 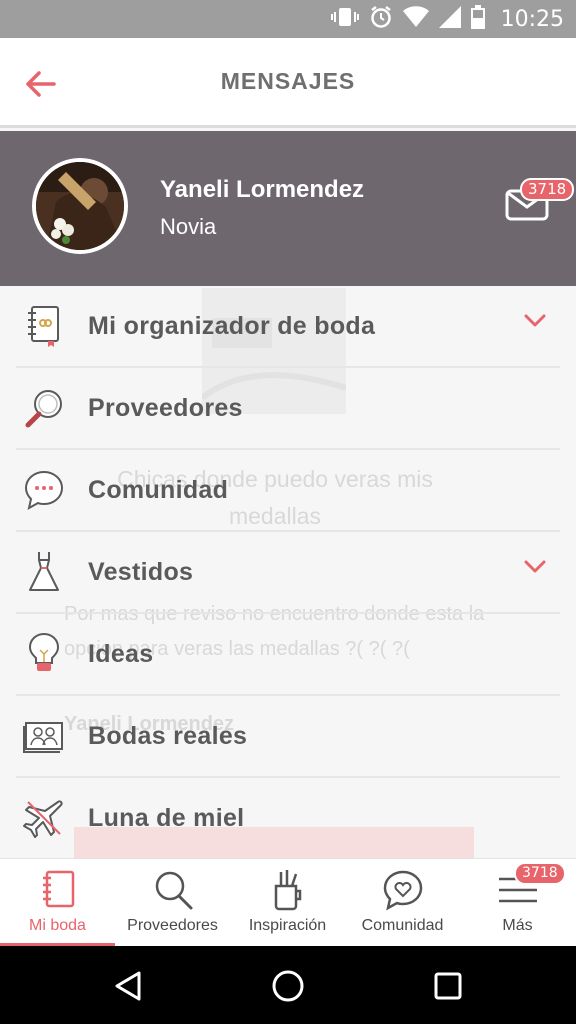 I want to click on menu-item-label: Vestidos, so click(x=141, y=571).